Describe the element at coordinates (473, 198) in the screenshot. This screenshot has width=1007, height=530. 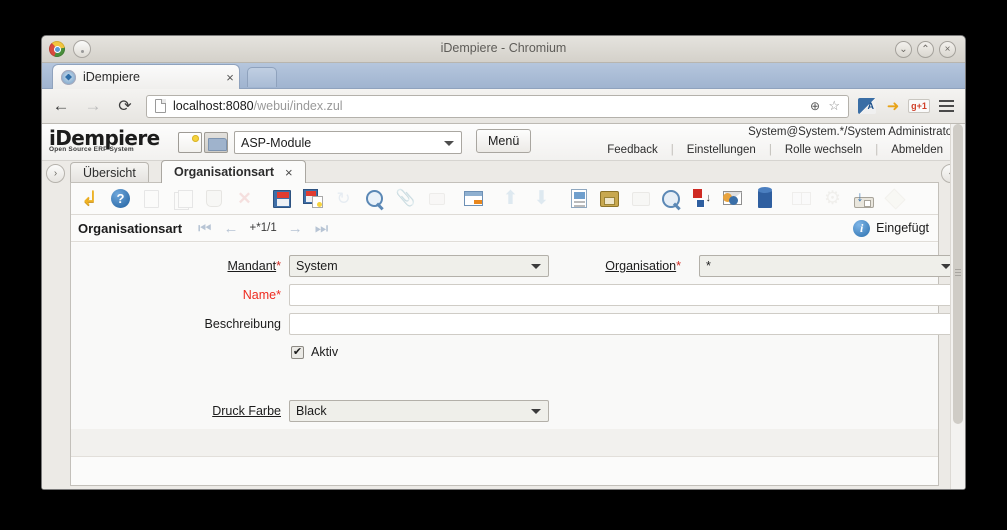
I see `grid-toggle-button` at that location.